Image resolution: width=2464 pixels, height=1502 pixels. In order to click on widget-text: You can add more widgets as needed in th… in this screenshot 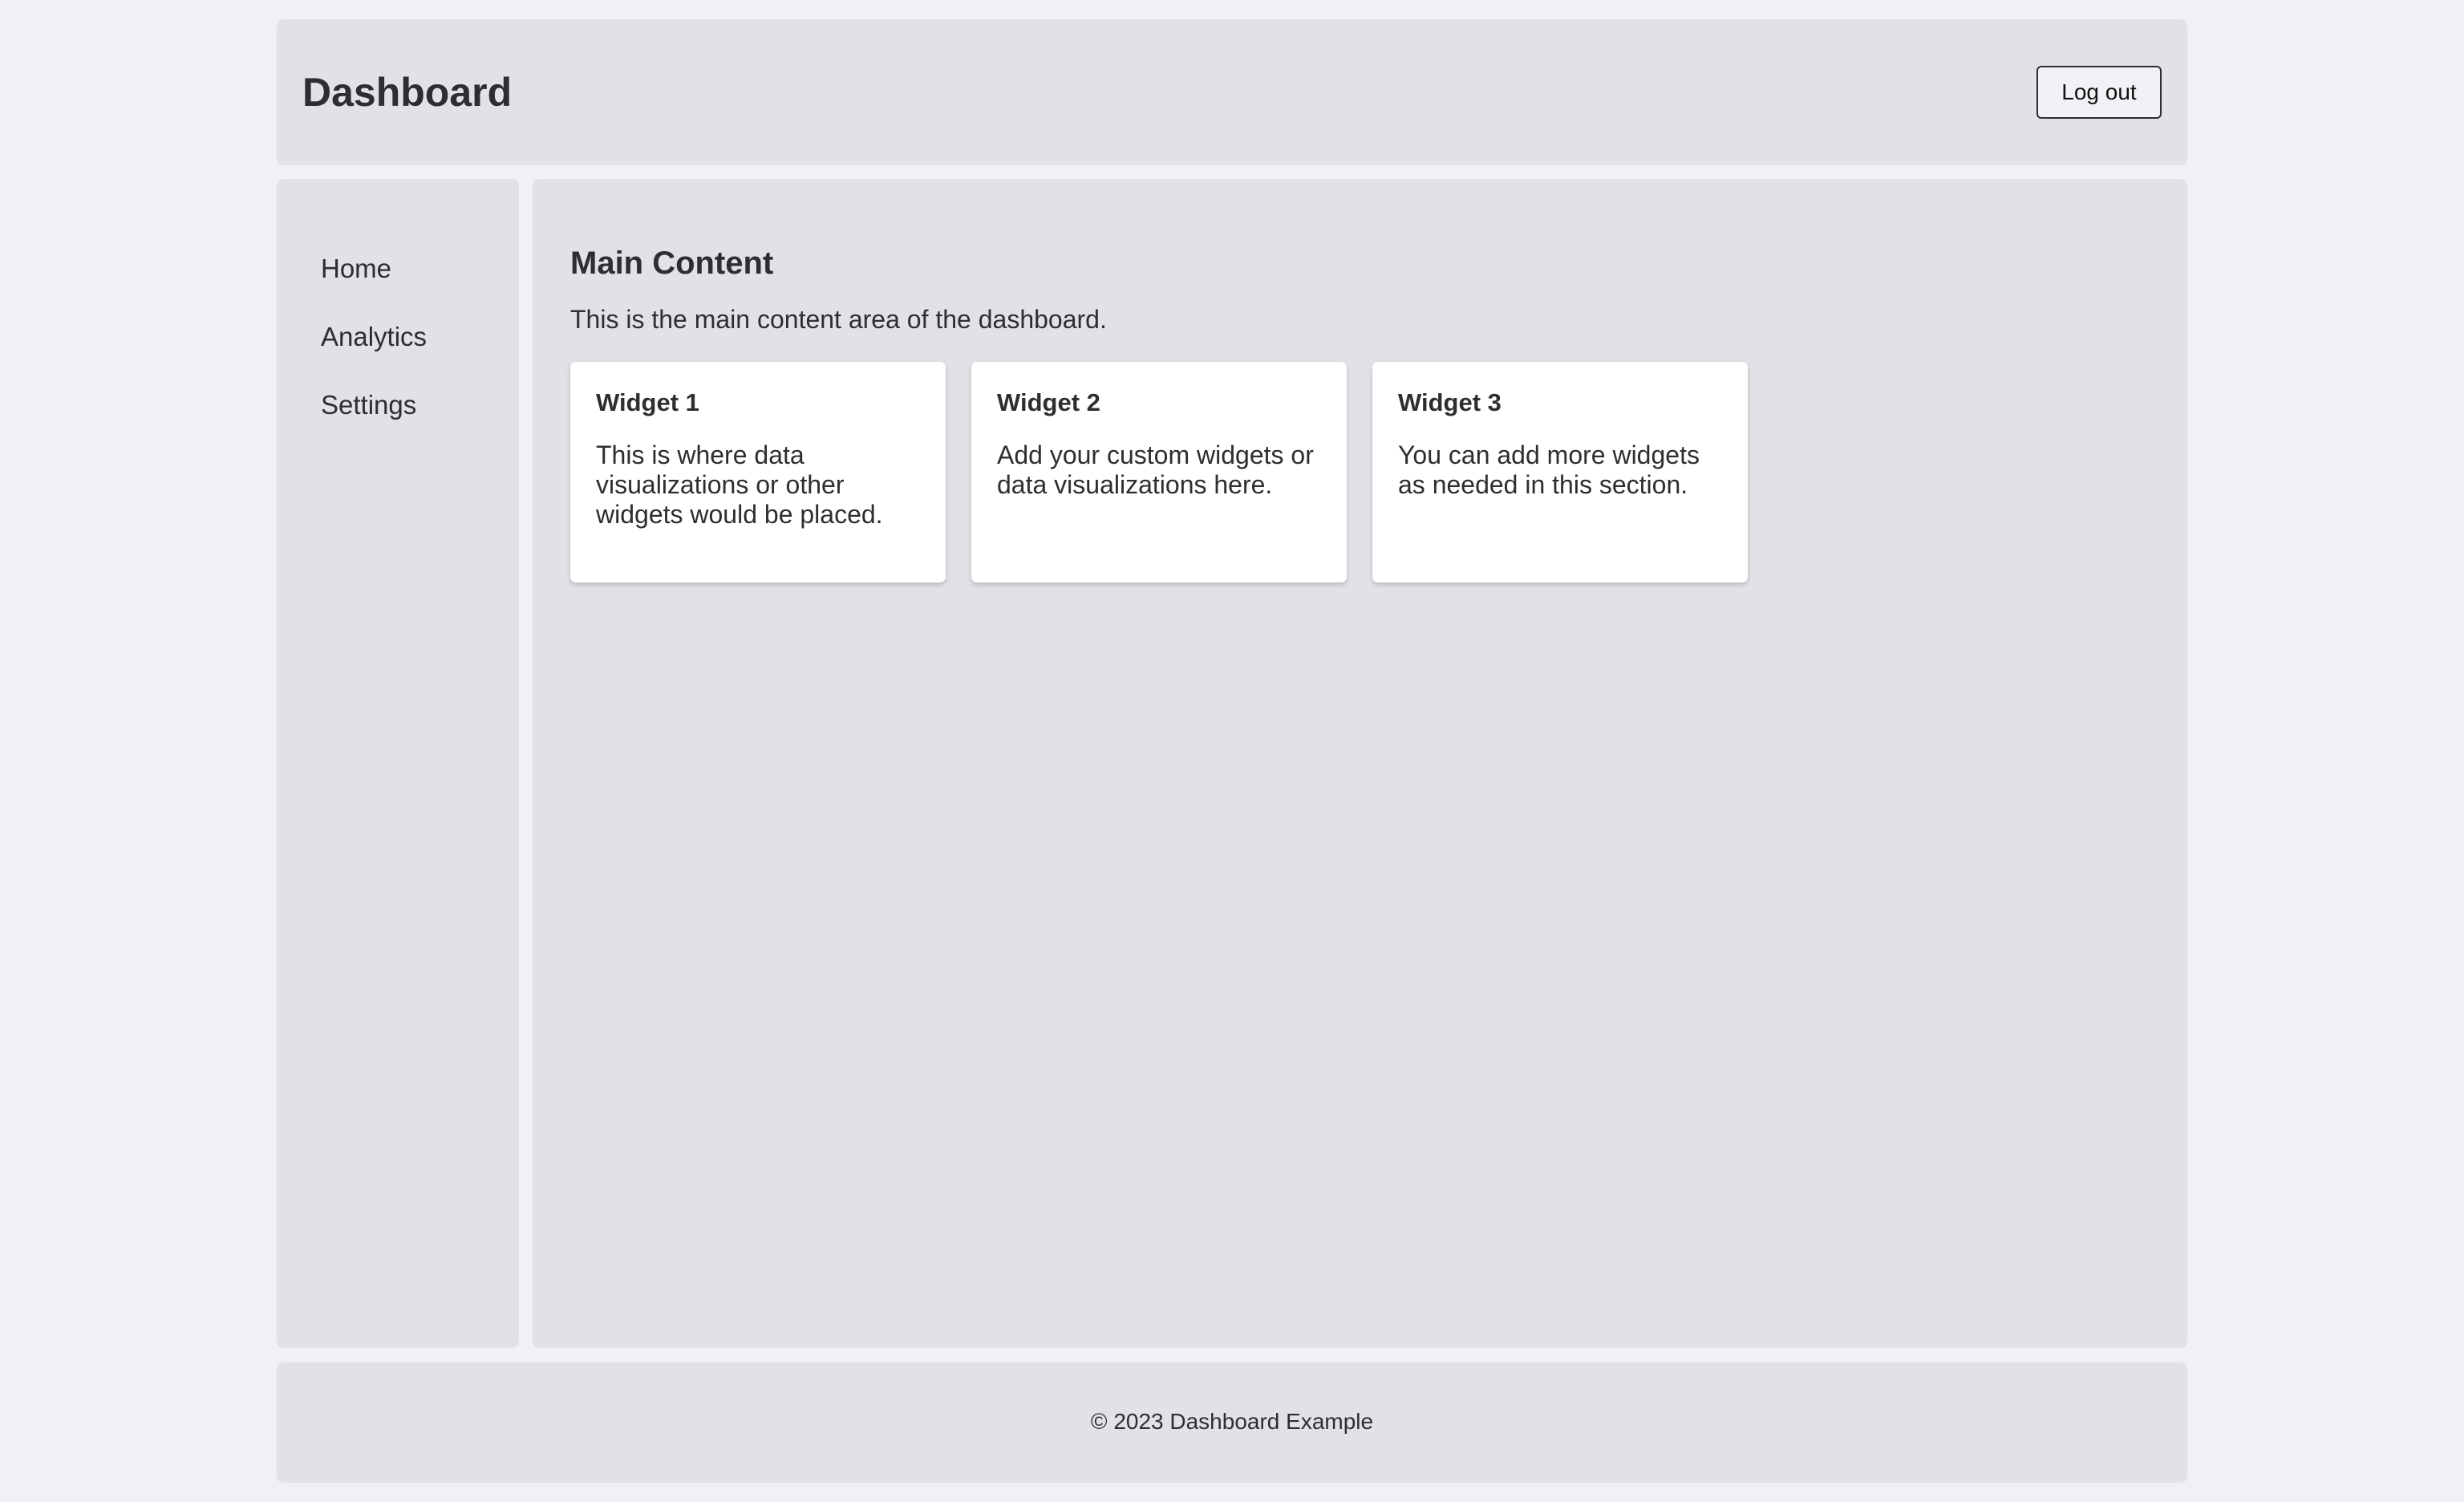, I will do `click(1549, 469)`.